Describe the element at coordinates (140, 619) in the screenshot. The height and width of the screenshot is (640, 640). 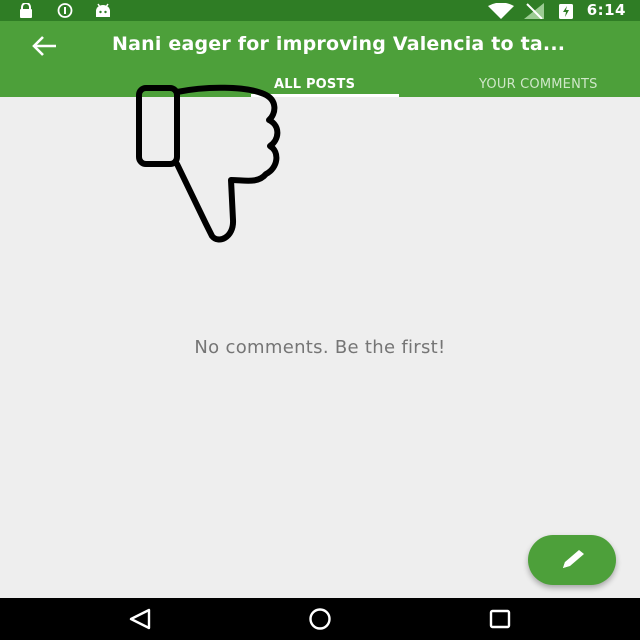
I see `back-triangle-icon` at that location.